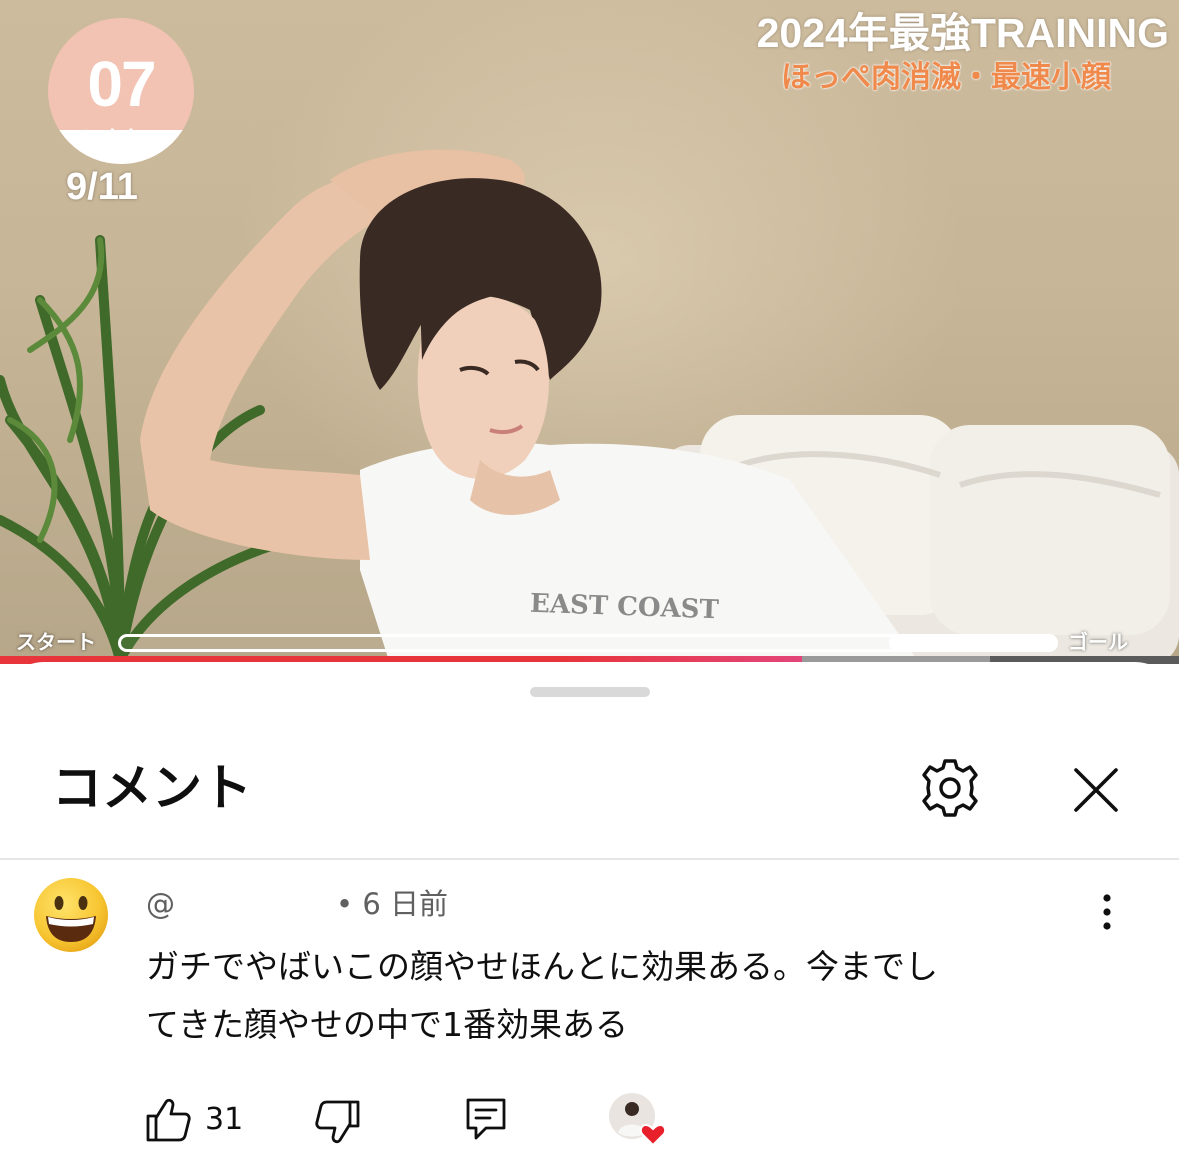 The height and width of the screenshot is (1166, 1179). What do you see at coordinates (121, 137) in the screenshot?
I see `badge-word: training` at bounding box center [121, 137].